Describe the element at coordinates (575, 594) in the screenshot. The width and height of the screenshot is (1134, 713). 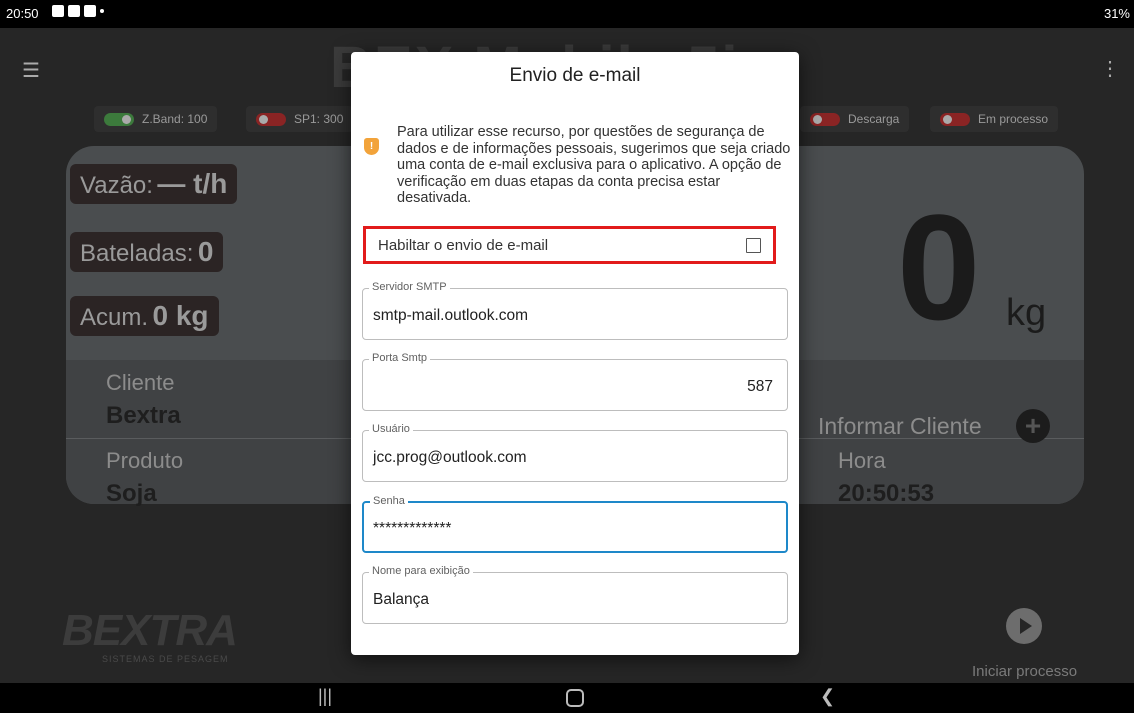
I see `display-name-field: Nome para exibição Balança` at that location.